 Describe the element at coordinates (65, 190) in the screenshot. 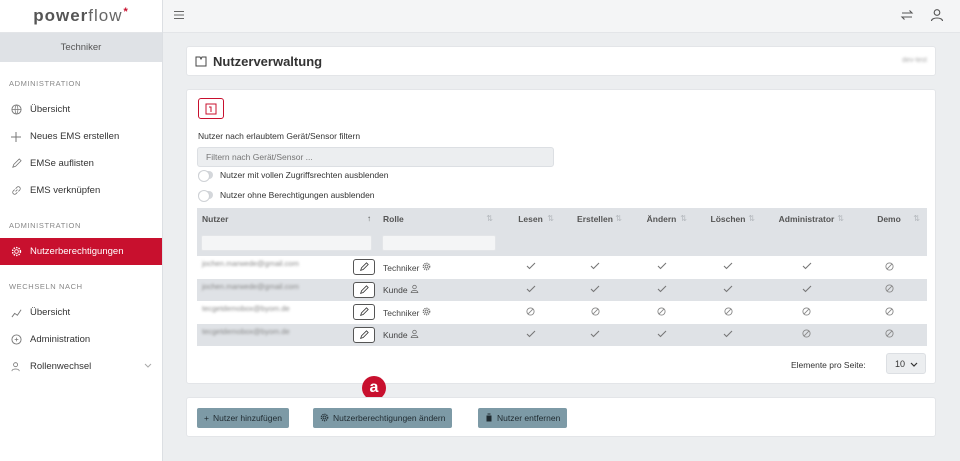

I see `sidebar-item-label: EMS verknüpfen` at that location.